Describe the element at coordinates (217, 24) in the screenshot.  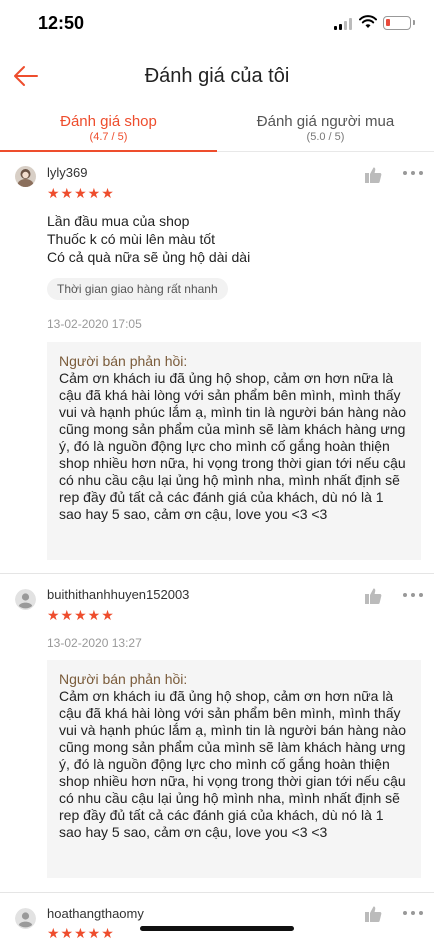
I see `status-bar: 12:50` at that location.